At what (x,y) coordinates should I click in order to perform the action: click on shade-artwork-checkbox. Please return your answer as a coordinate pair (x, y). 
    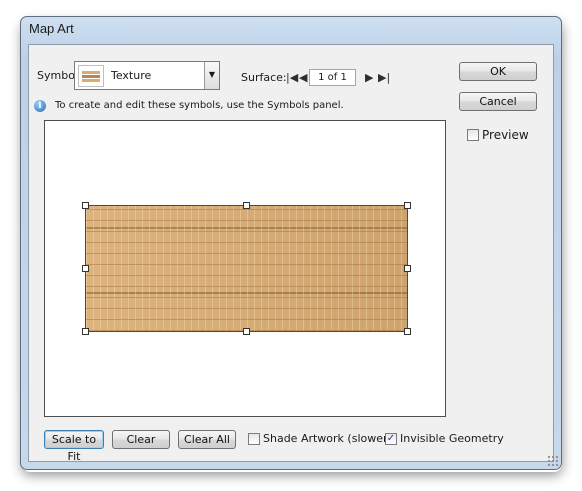
    Looking at the image, I should click on (254, 439).